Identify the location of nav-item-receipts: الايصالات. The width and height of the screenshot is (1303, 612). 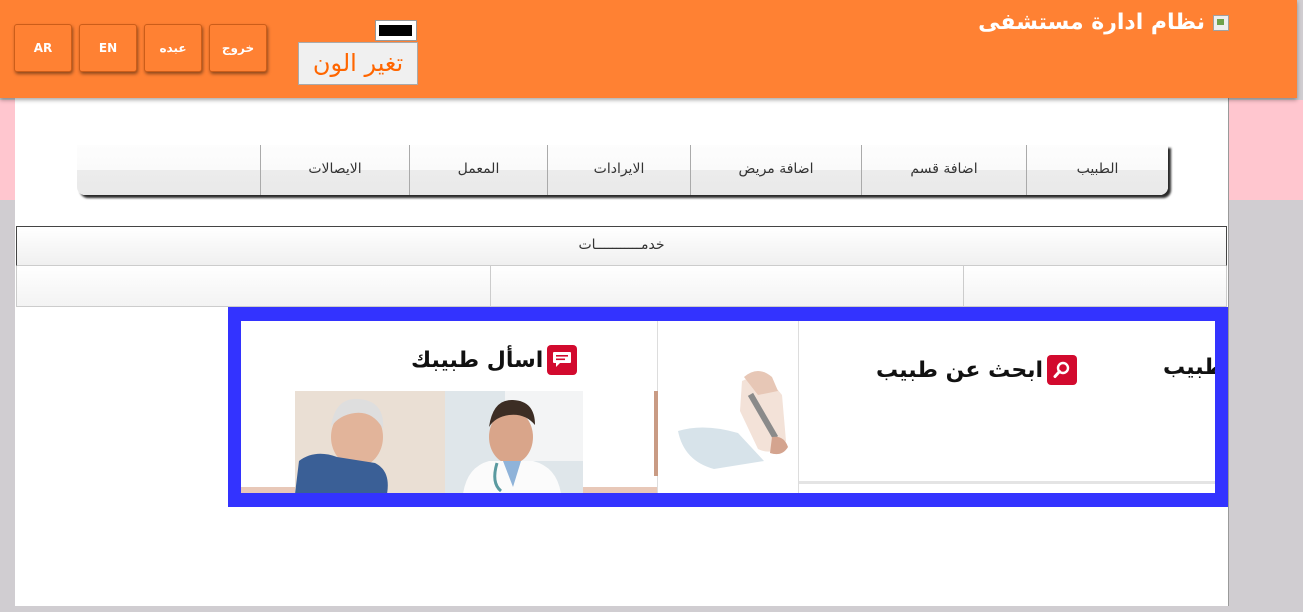
(334, 170).